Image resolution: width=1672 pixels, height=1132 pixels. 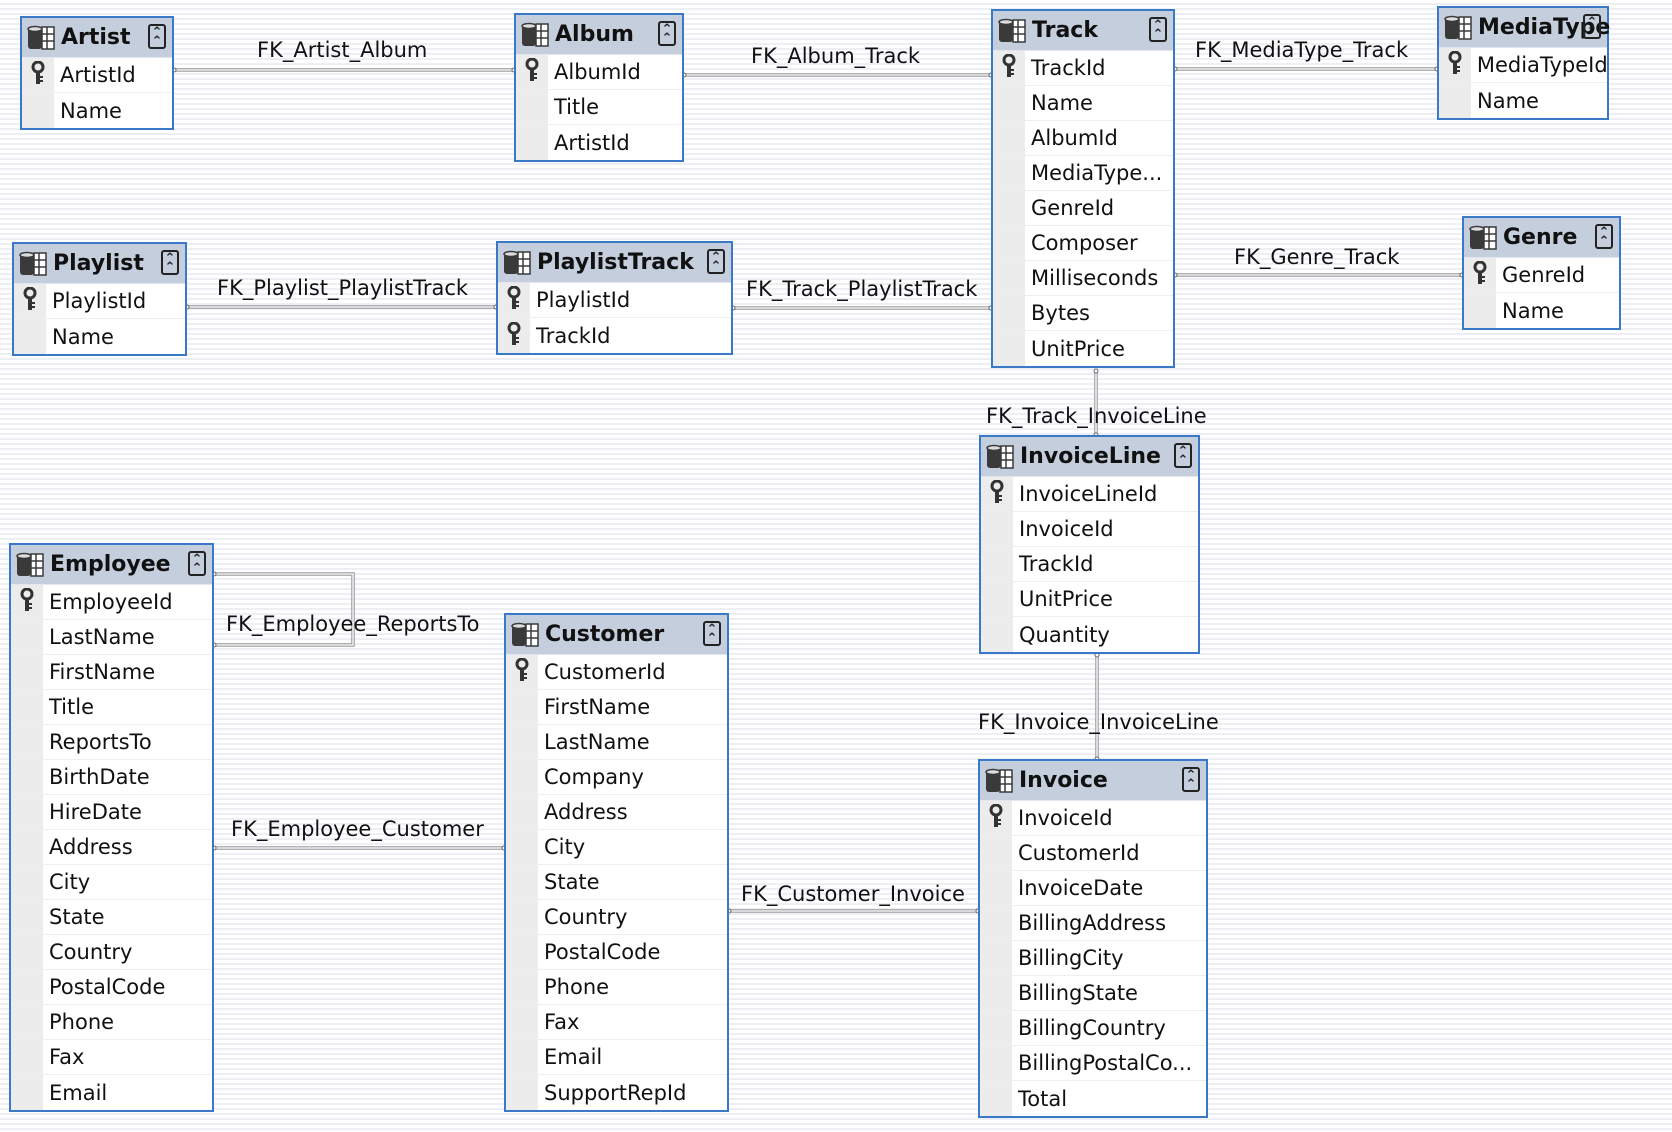 I want to click on rel-label-employee-reportsto: FK_Employee_ReportsTo, so click(x=353, y=624).